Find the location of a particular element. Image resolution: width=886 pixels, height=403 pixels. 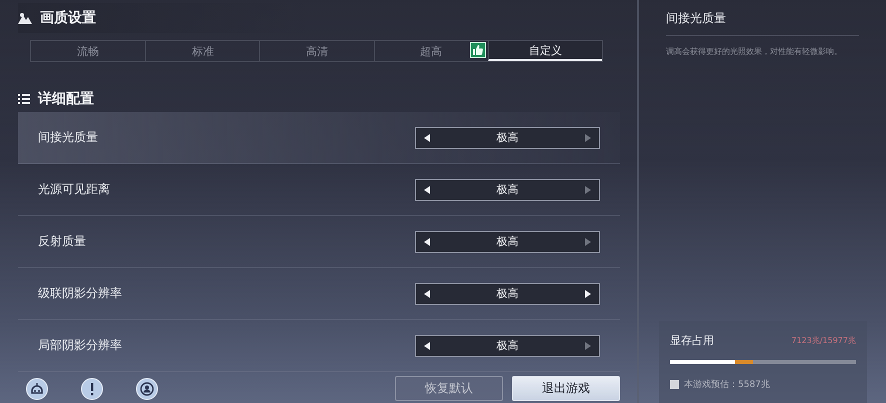

memory-title: 显存占用 is located at coordinates (692, 340).